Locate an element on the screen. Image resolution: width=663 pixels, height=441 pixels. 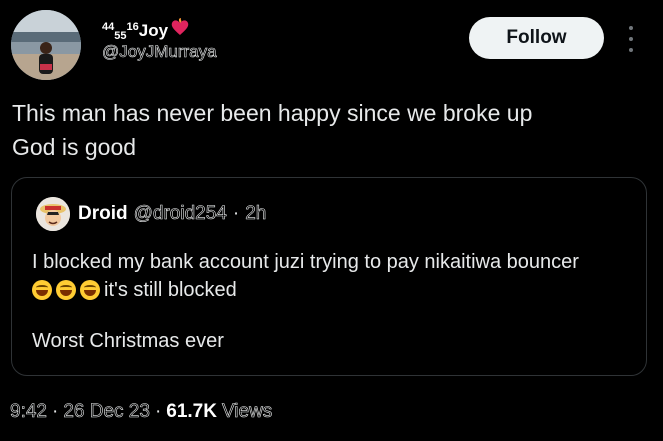
quoted-tweet-time: 2h is located at coordinates (256, 214).